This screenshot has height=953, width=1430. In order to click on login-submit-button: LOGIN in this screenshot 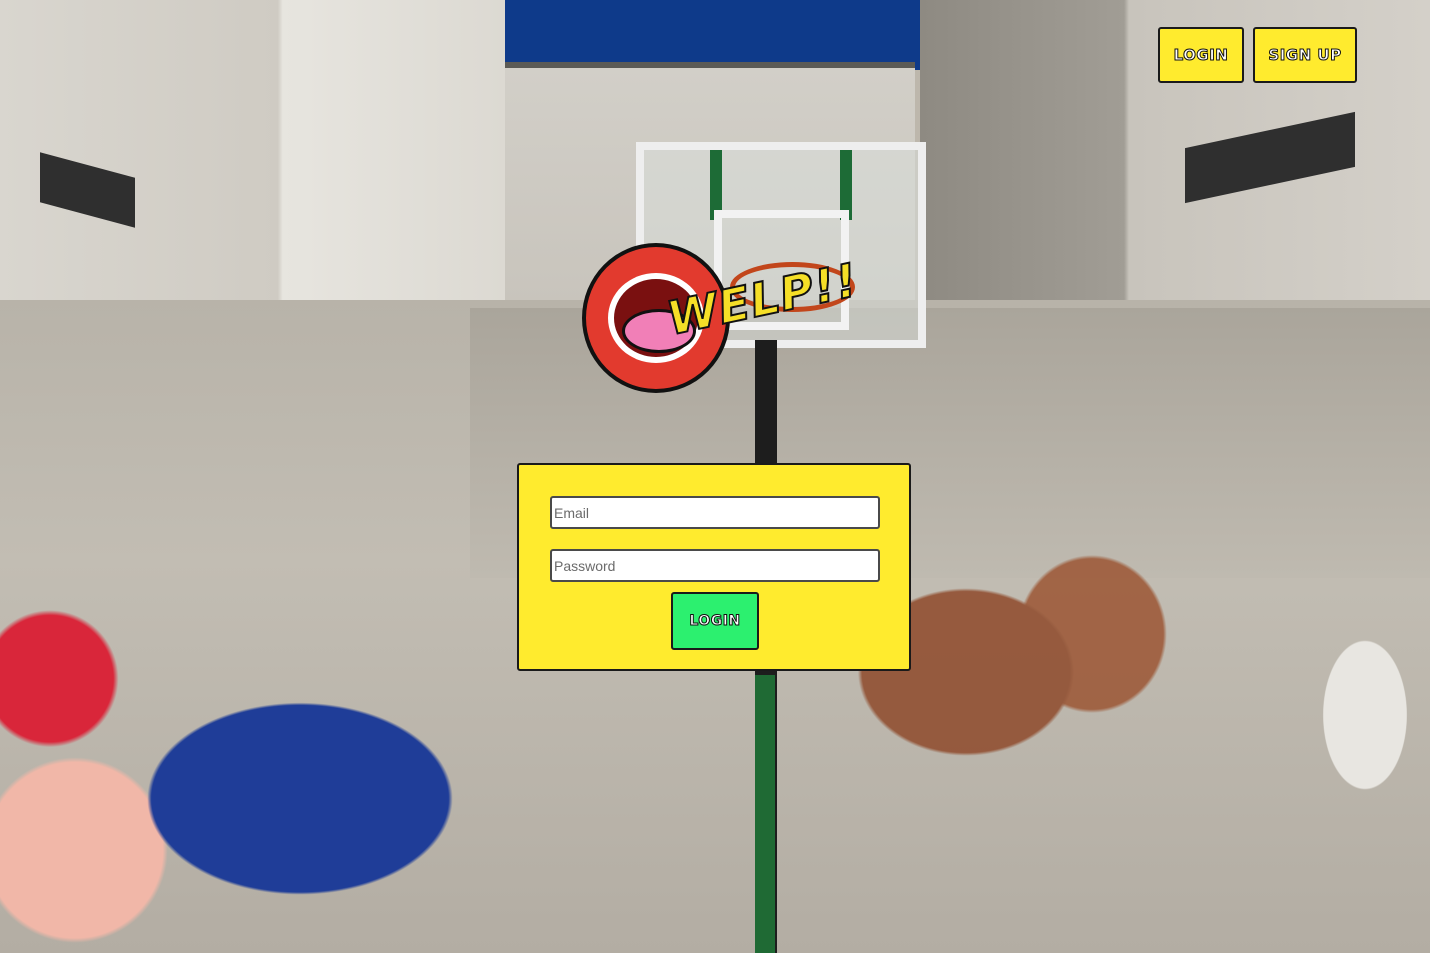, I will do `click(715, 621)`.